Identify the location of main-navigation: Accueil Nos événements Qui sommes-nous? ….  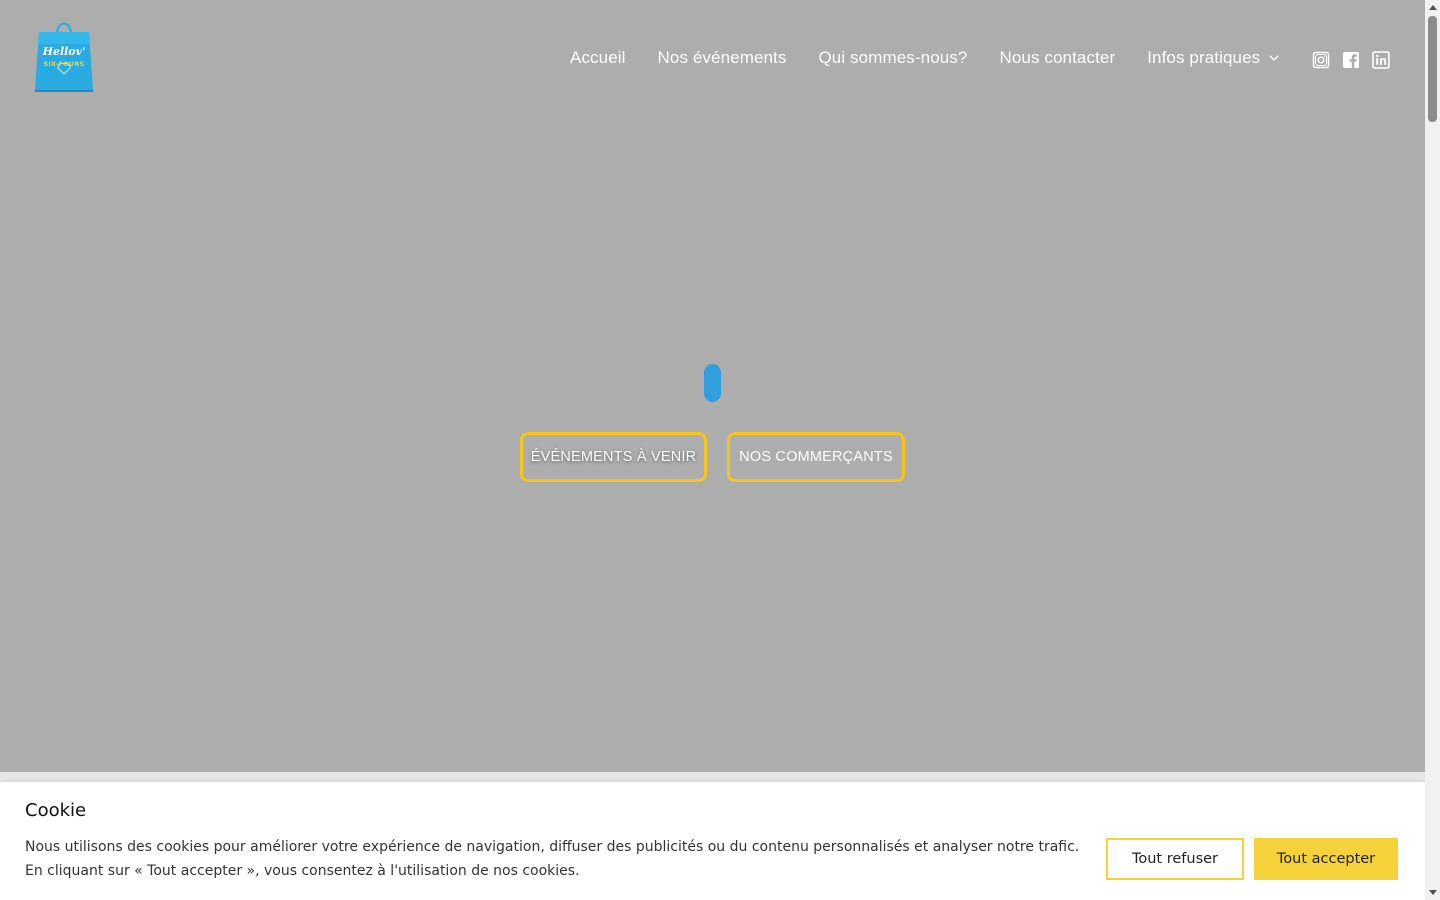
(925, 58).